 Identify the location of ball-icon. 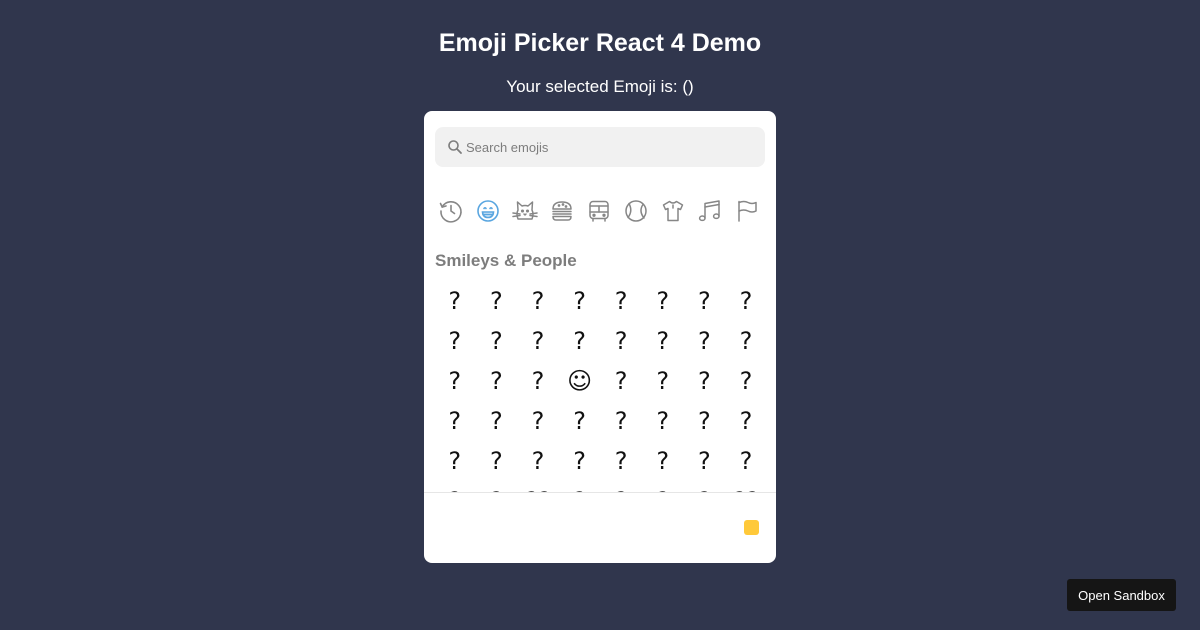
(636, 211).